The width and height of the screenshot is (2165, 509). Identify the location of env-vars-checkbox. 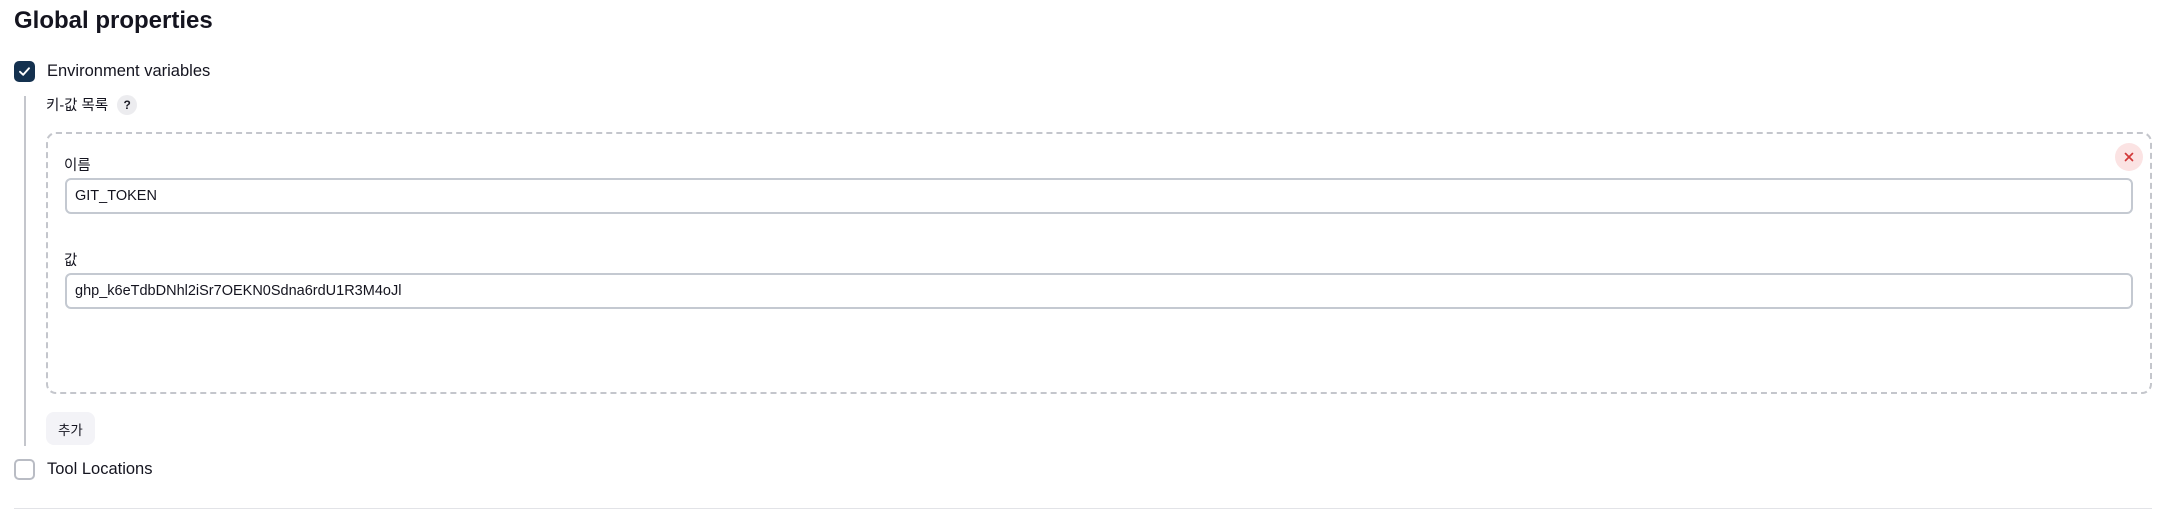
(24, 71).